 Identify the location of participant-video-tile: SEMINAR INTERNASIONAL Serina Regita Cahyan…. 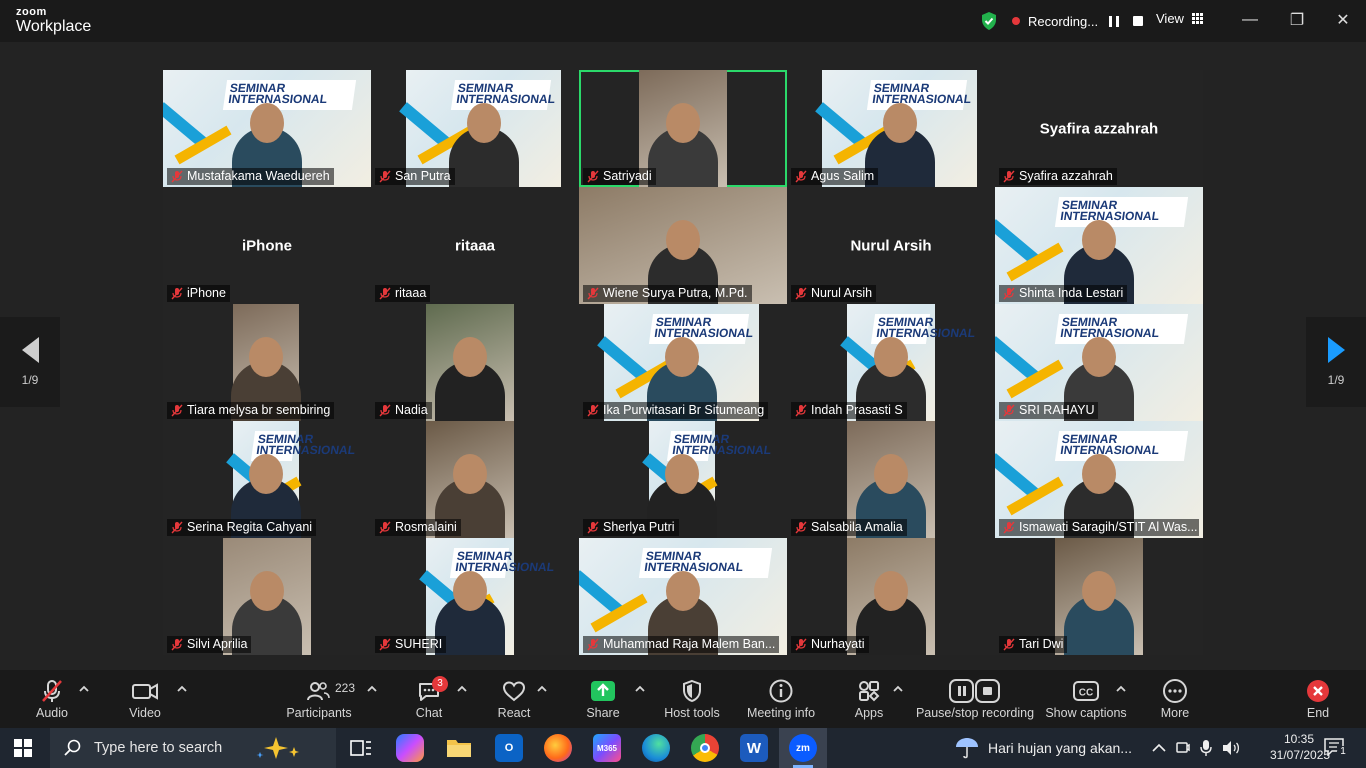
(267, 479).